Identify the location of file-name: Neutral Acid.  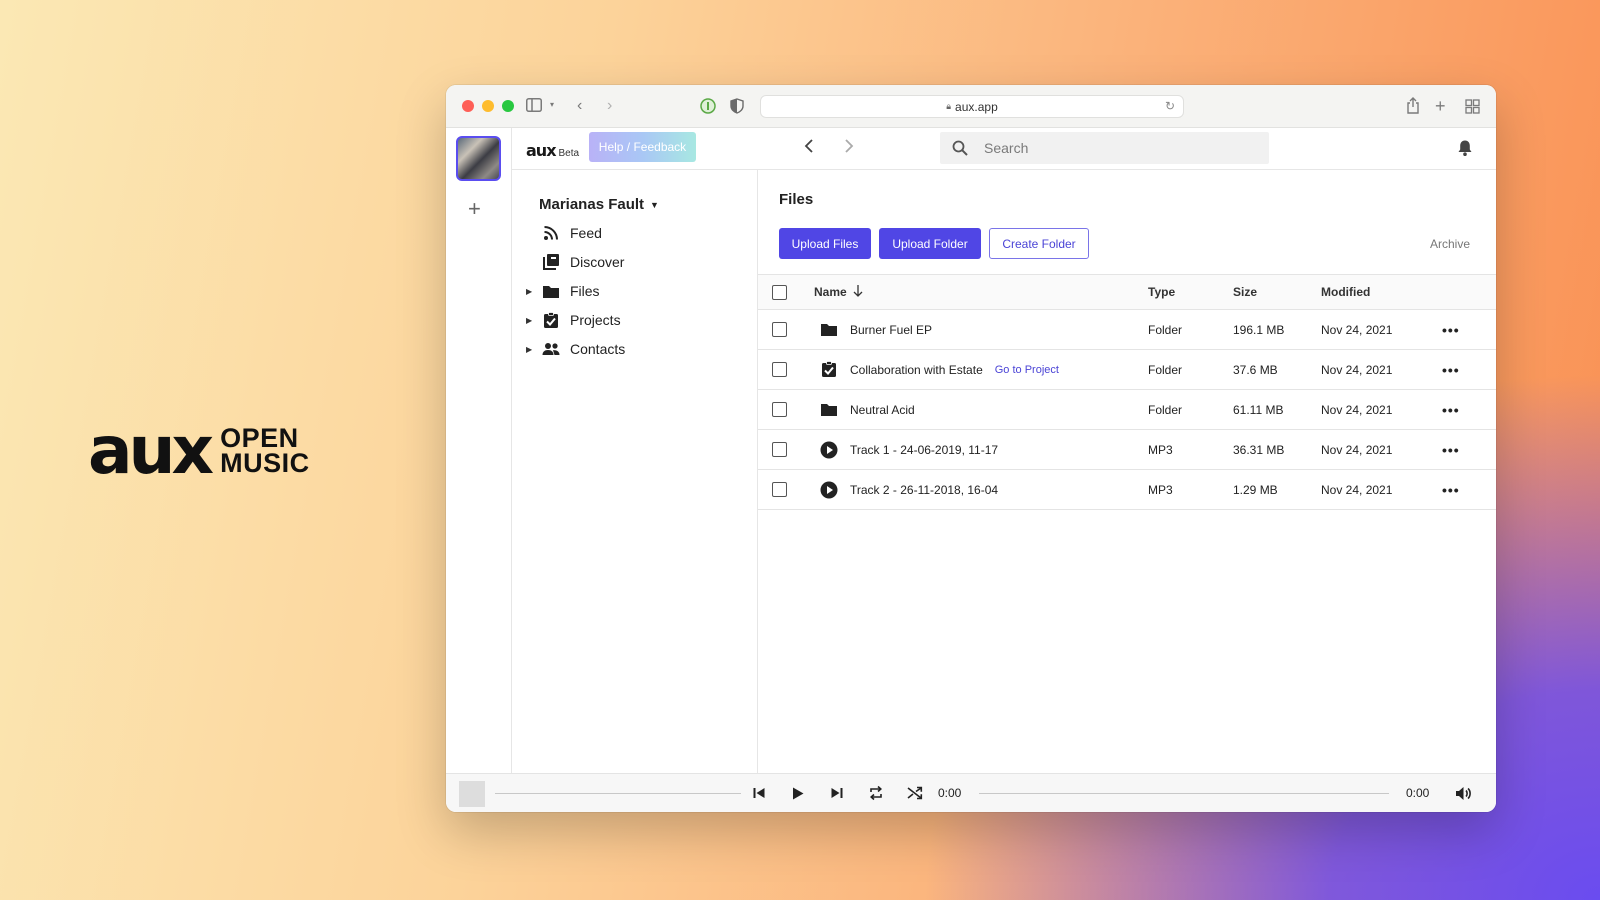
(882, 410).